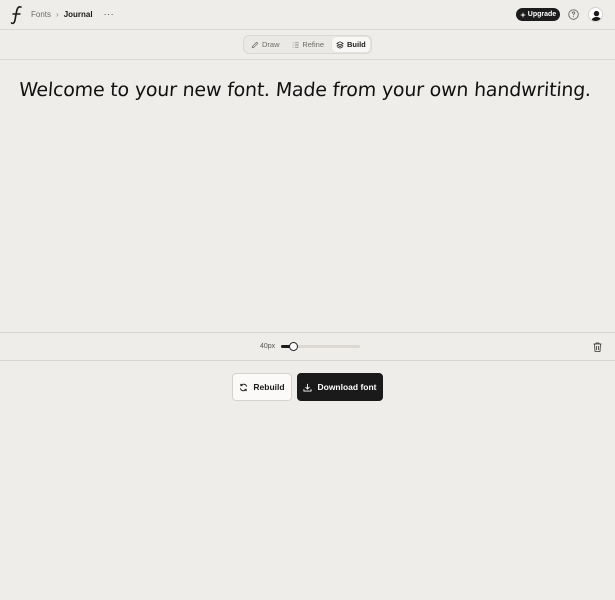 This screenshot has height=600, width=615. Describe the element at coordinates (268, 346) in the screenshot. I see `font-size-label: 40px` at that location.